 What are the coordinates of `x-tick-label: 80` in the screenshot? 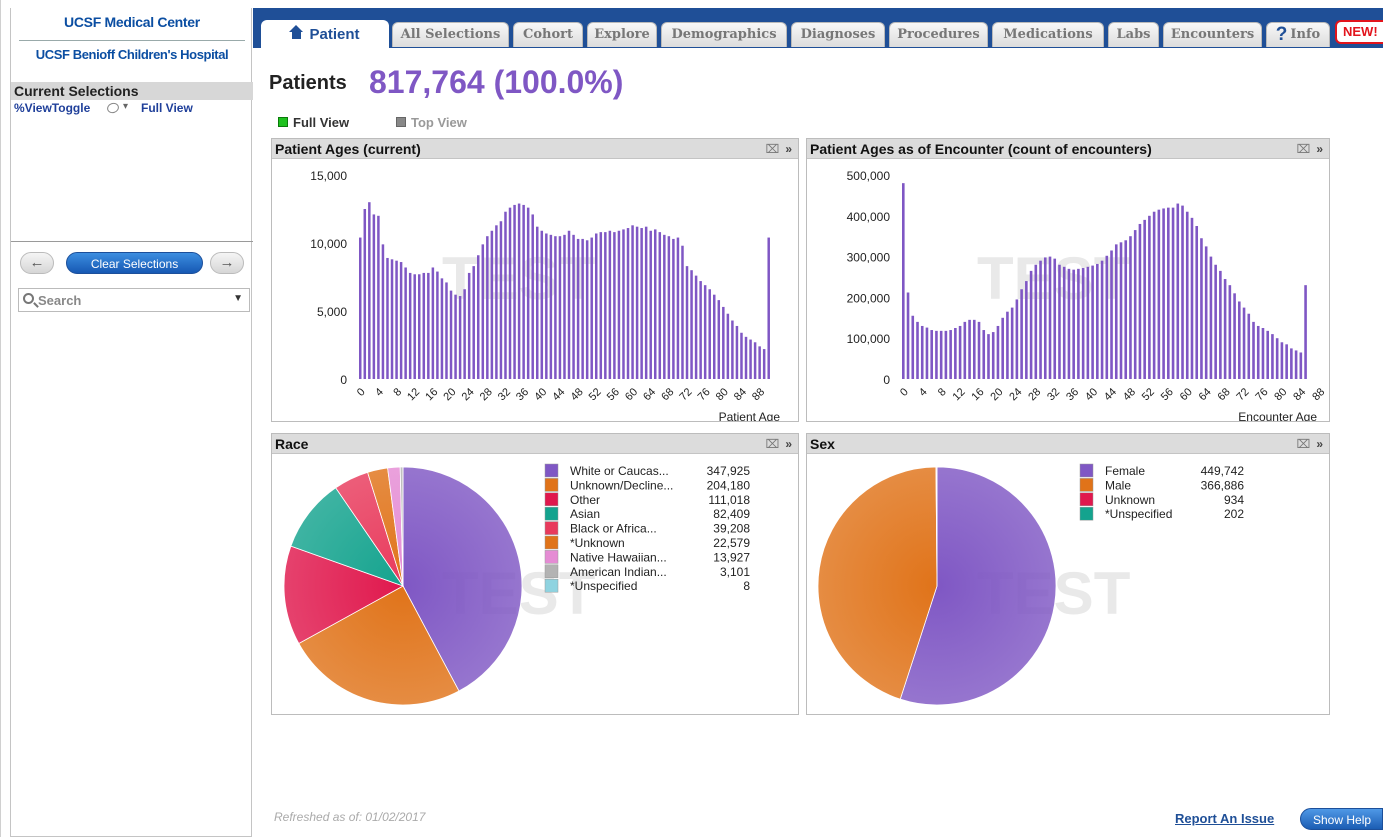 It's located at (1280, 394).